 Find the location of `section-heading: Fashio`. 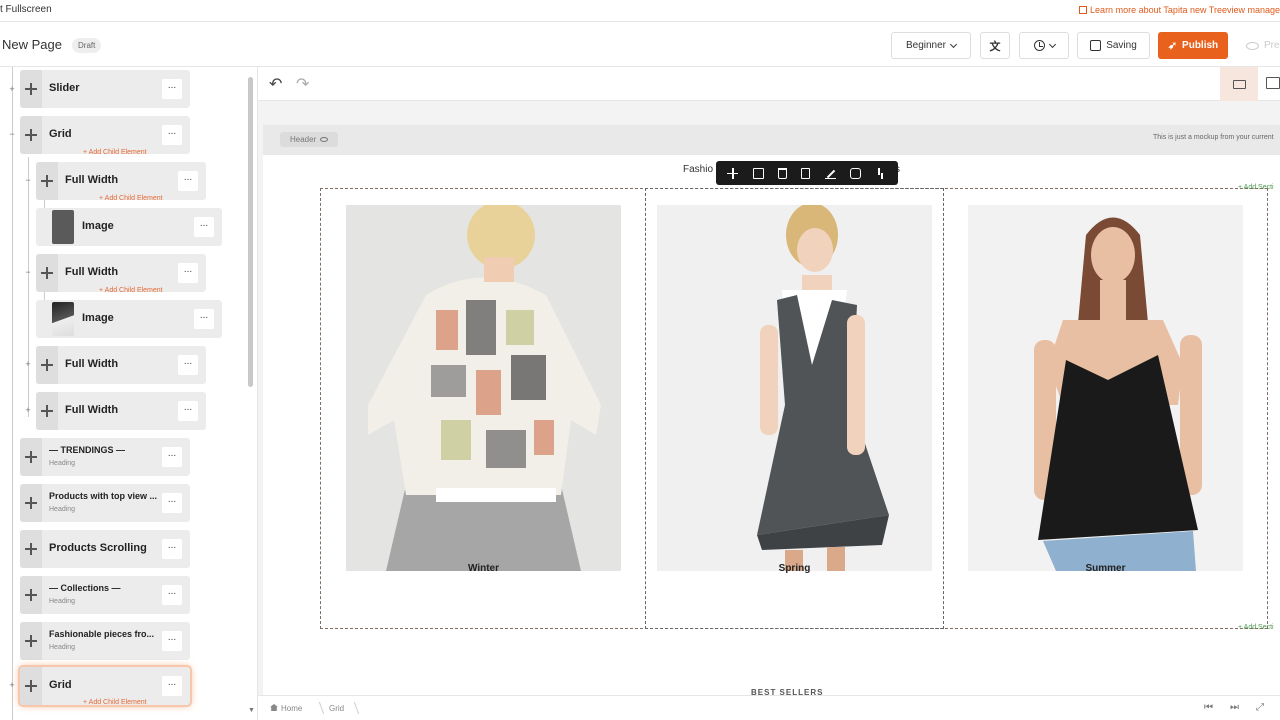

section-heading: Fashio is located at coordinates (698, 169).